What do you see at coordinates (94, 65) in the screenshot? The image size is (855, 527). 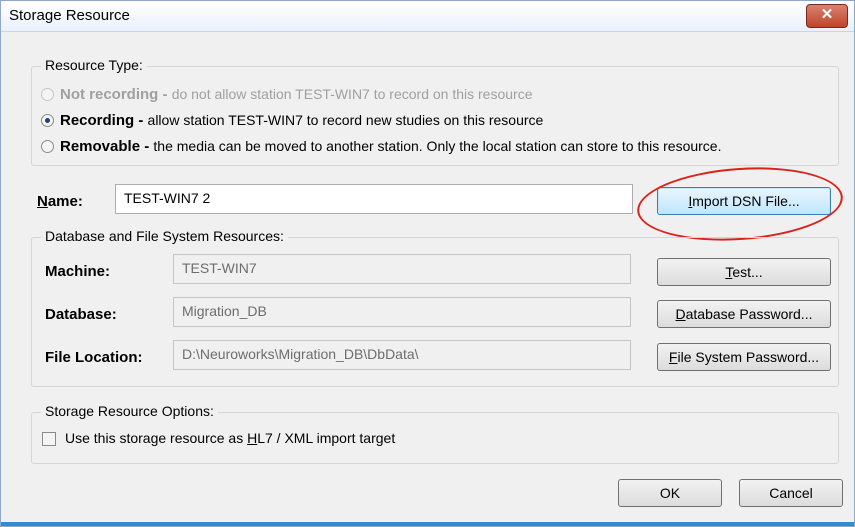 I see `resource-type-legend: Resource Type:` at bounding box center [94, 65].